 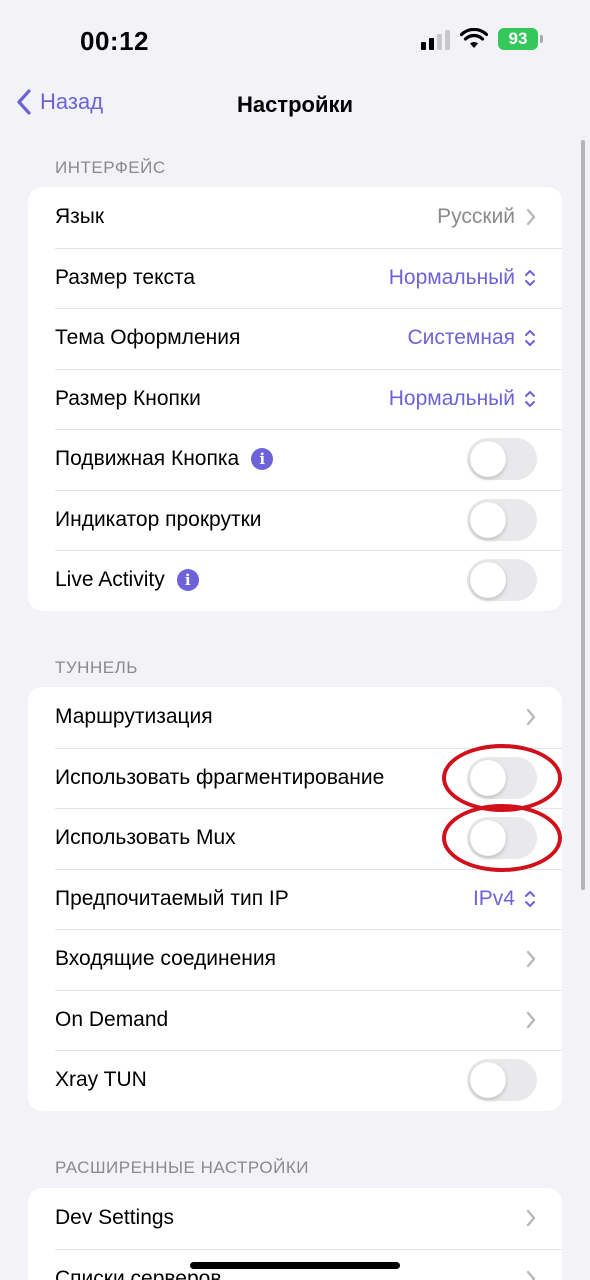 I want to click on page-title: Настройки, so click(x=295, y=104).